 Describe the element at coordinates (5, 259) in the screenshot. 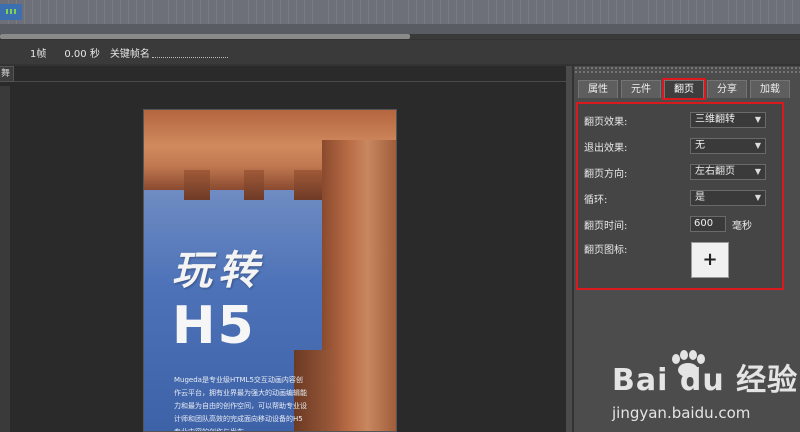

I see `stage-left-ruler` at that location.